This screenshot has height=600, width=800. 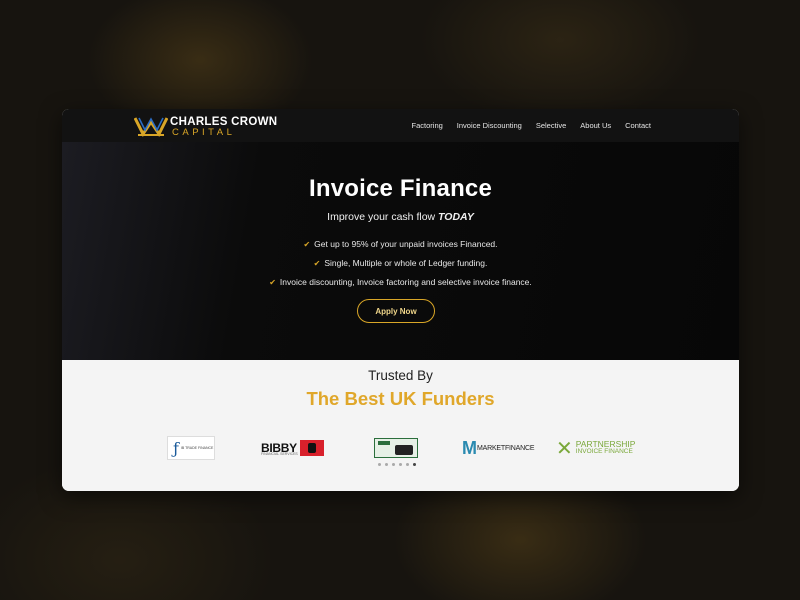 I want to click on partnership-line1: PARTNERSHIP, so click(x=605, y=444).